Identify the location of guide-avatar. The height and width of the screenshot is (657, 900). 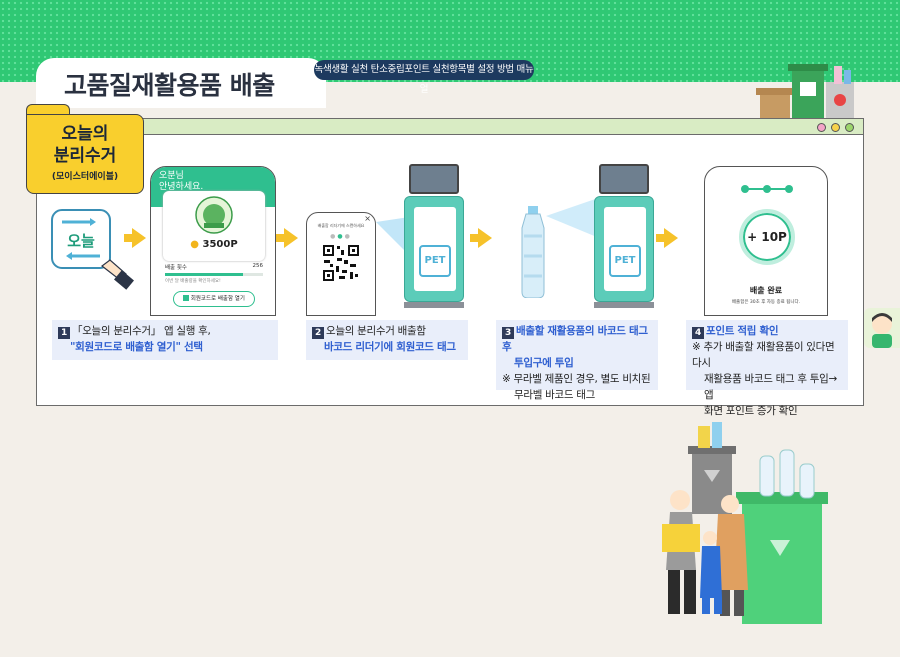
(882, 328).